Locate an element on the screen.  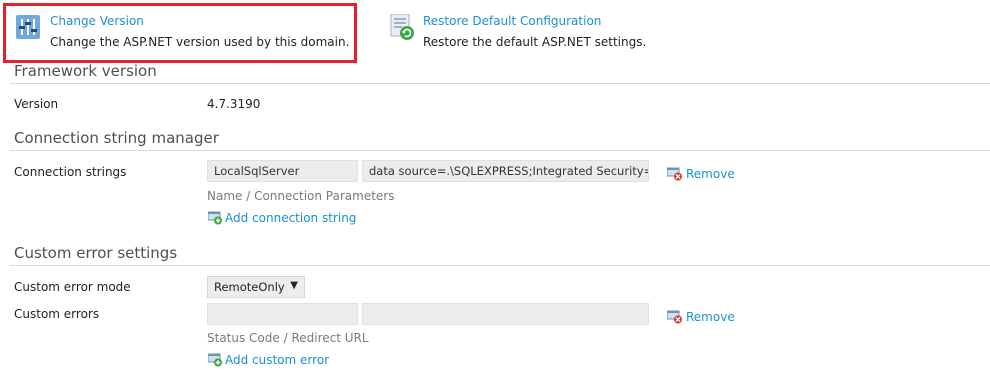
custom-errors-section-title: Custom error settings is located at coordinates (96, 253).